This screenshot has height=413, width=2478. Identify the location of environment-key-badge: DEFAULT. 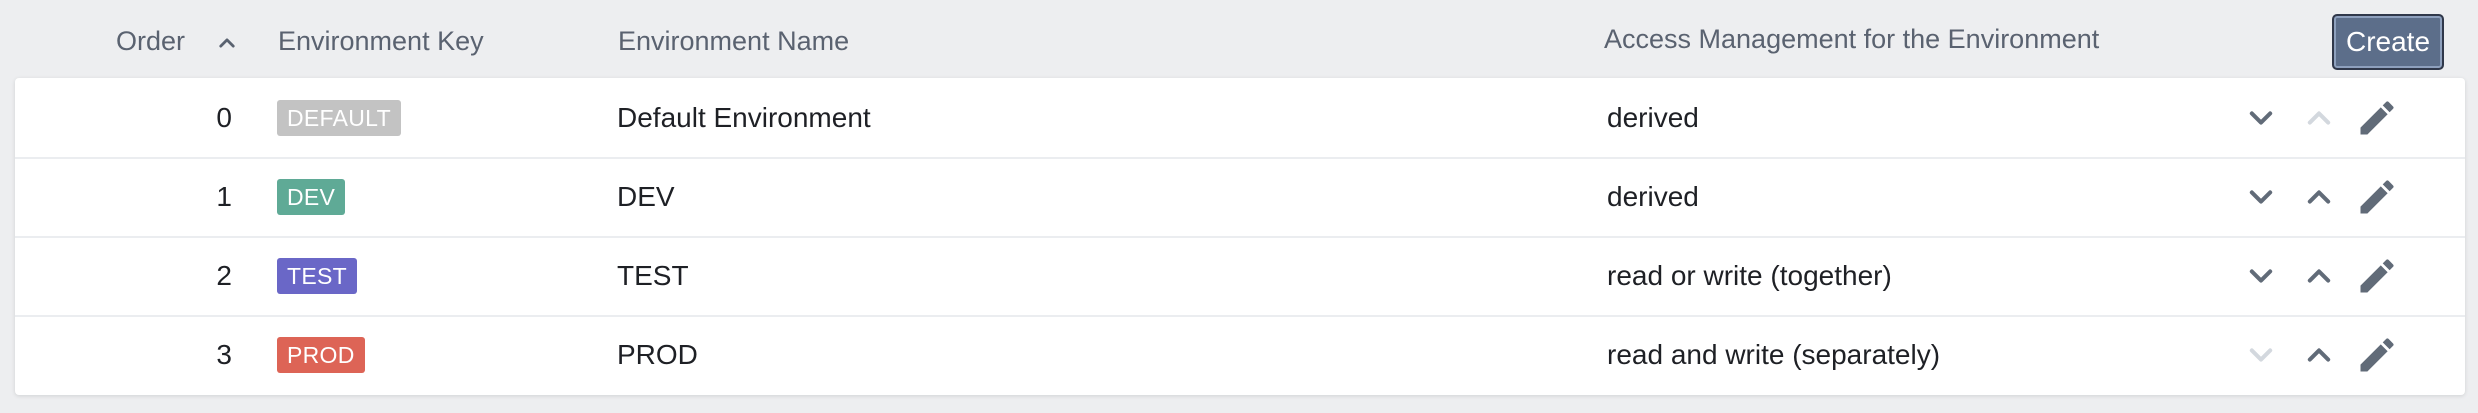
(339, 118).